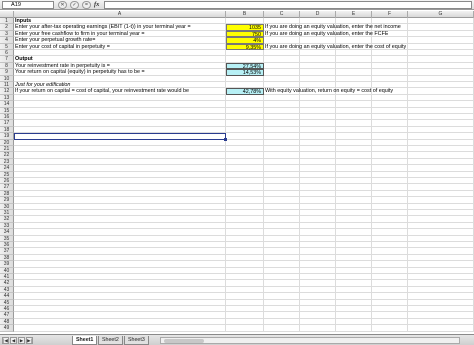 Image resolution: width=474 pixels, height=345 pixels. I want to click on row-header: 49, so click(7, 328).